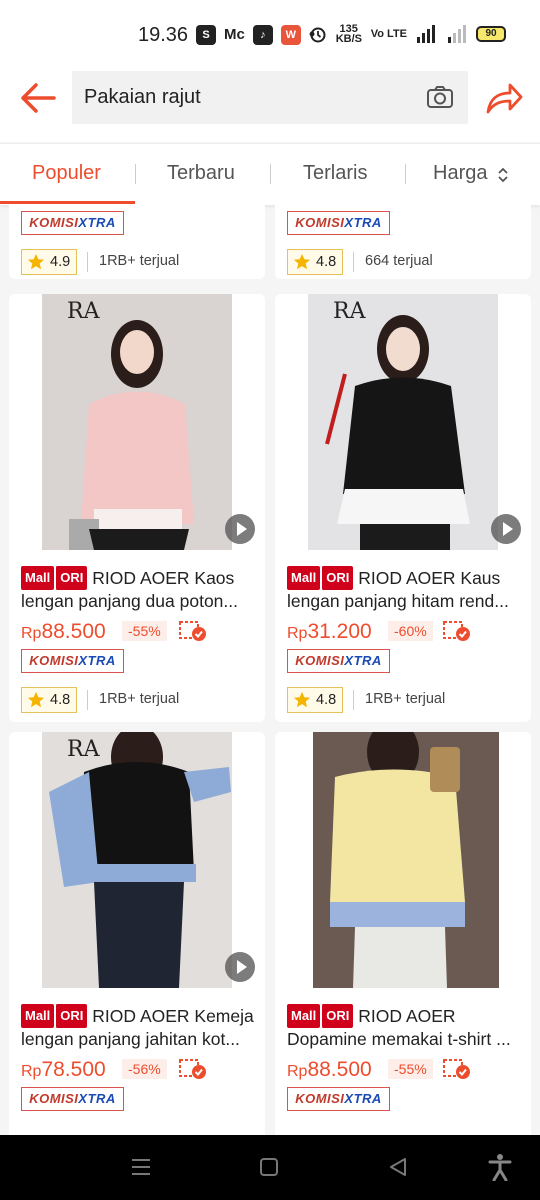 Image resolution: width=540 pixels, height=1200 pixels. Describe the element at coordinates (504, 98) in the screenshot. I see `share-icon` at that location.